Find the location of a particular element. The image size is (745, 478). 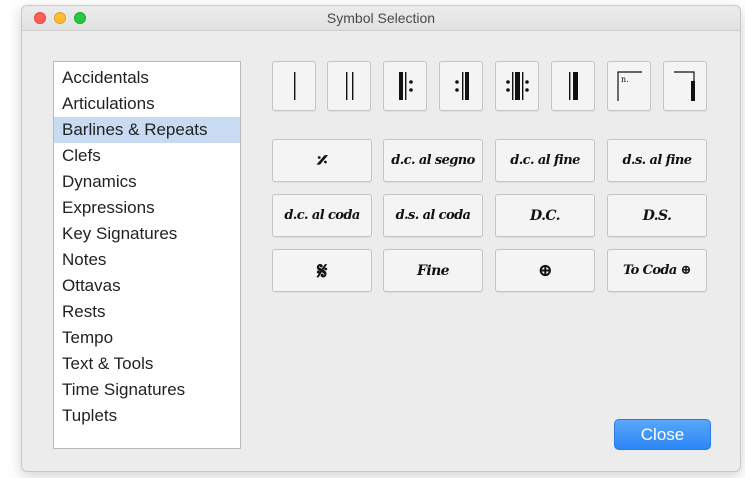

category-item-tuplets: Tuplets is located at coordinates (147, 416).